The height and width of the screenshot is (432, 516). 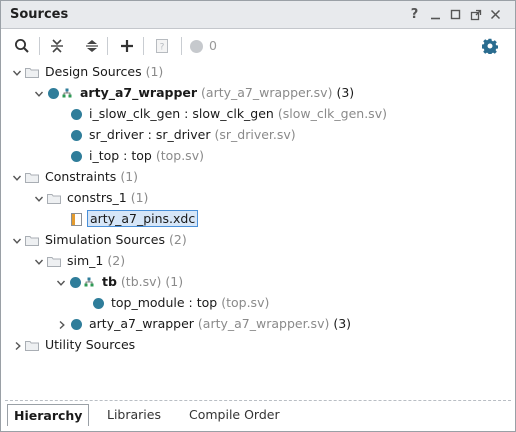 I want to click on tree-node-tb: tb (tb.sv) (1), so click(x=256, y=282).